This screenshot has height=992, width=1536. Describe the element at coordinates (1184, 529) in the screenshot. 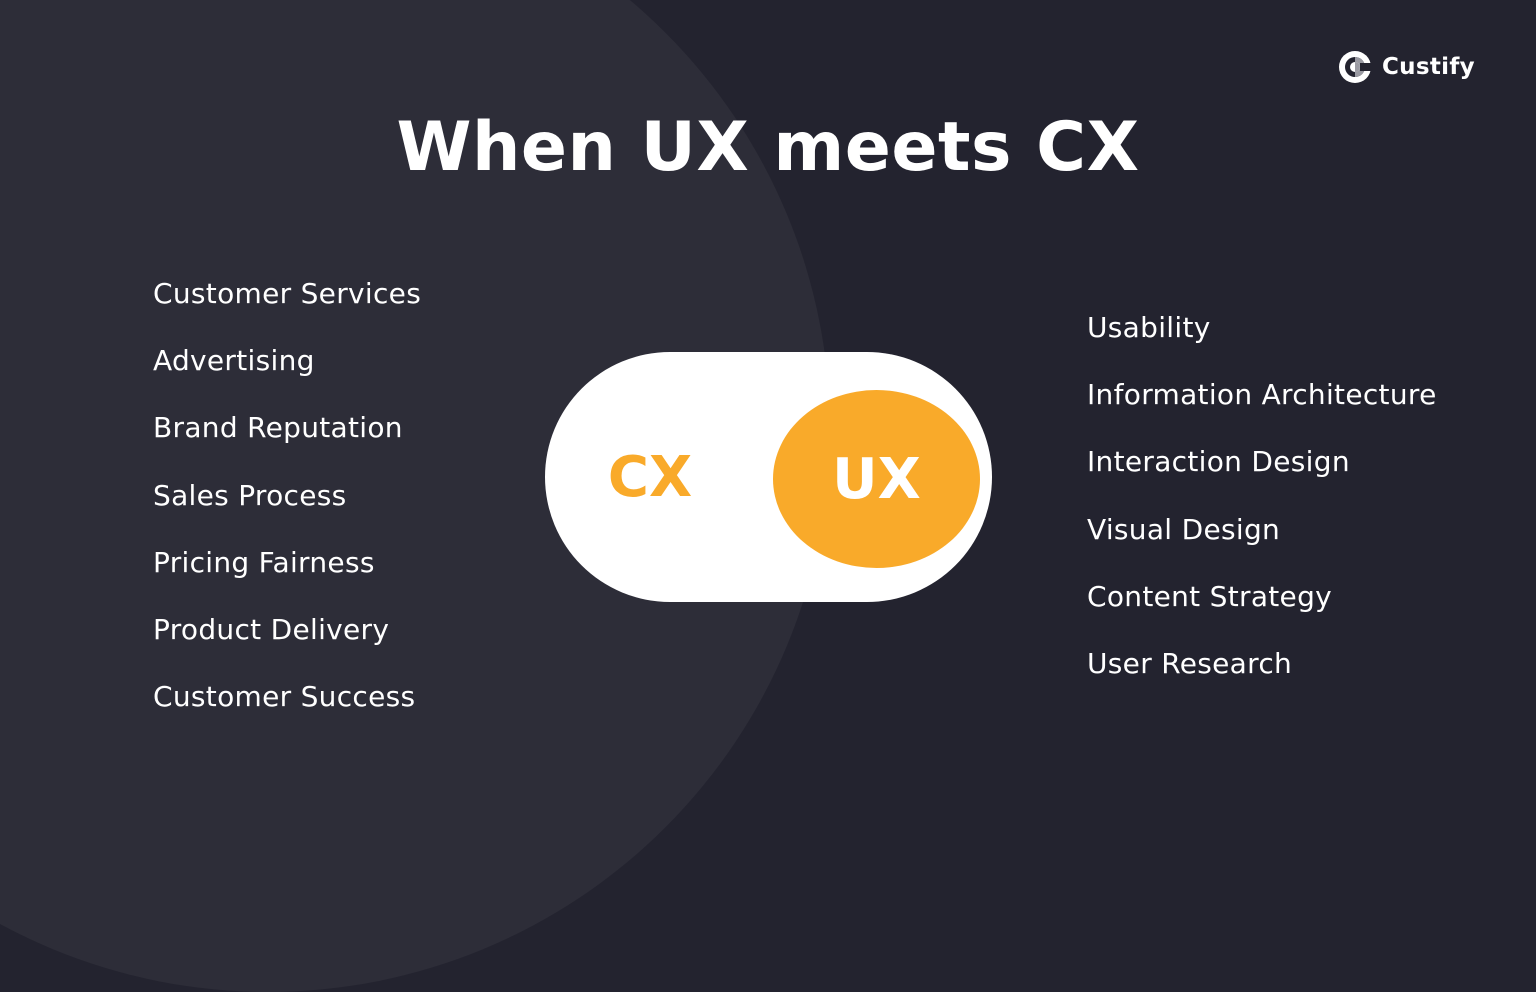

I see `list-item: Visual Design` at that location.